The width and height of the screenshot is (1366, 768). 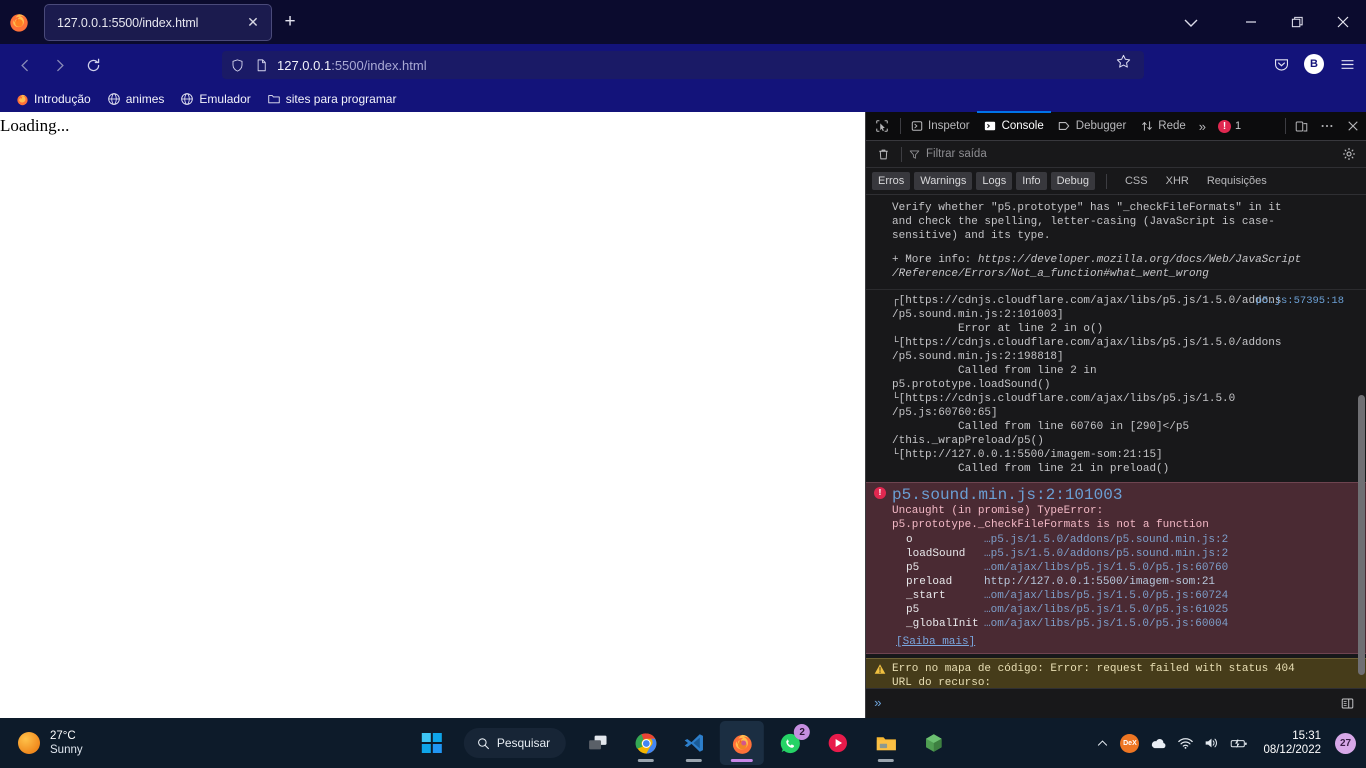 I want to click on filter-chip-info: Info, so click(x=1031, y=181).